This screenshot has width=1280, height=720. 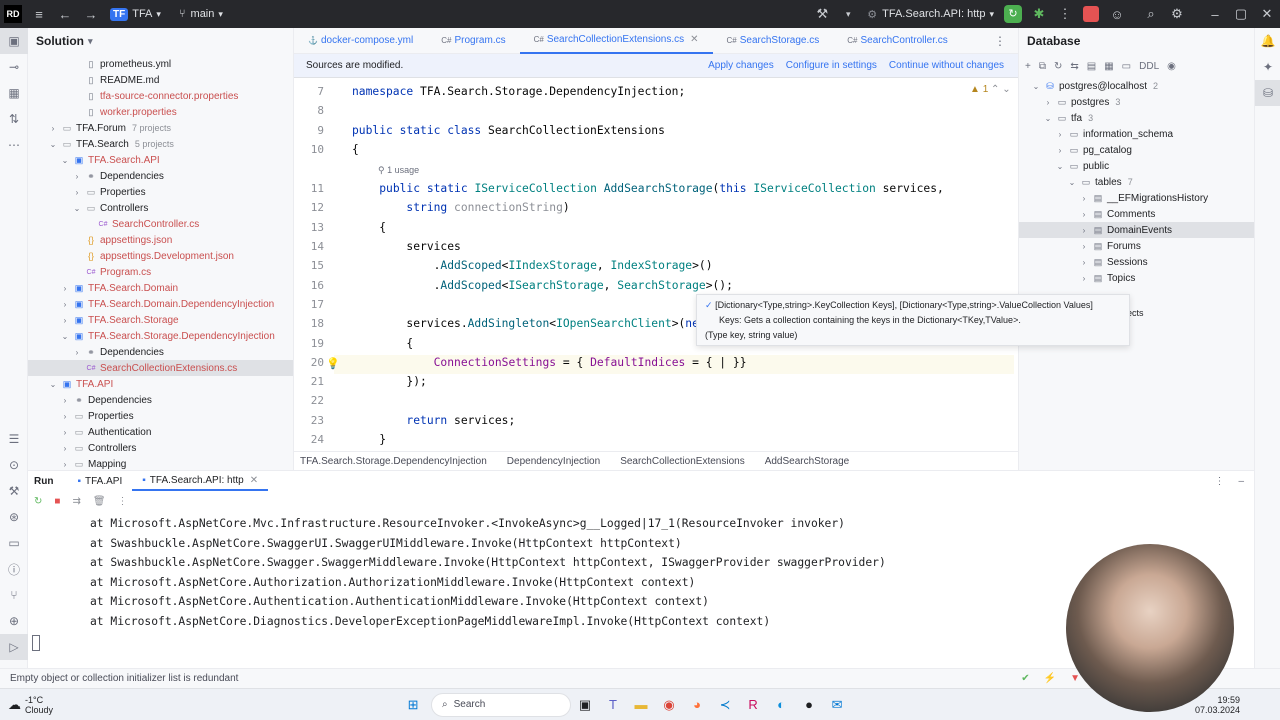 What do you see at coordinates (616, 41) in the screenshot?
I see `editor-tab: C# SearchCollectionExtensions.cs ✕` at bounding box center [616, 41].